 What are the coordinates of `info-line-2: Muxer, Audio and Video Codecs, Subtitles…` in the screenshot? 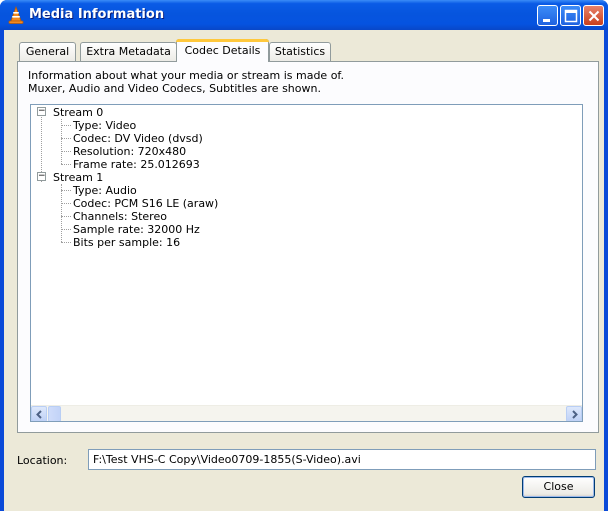 It's located at (174, 88).